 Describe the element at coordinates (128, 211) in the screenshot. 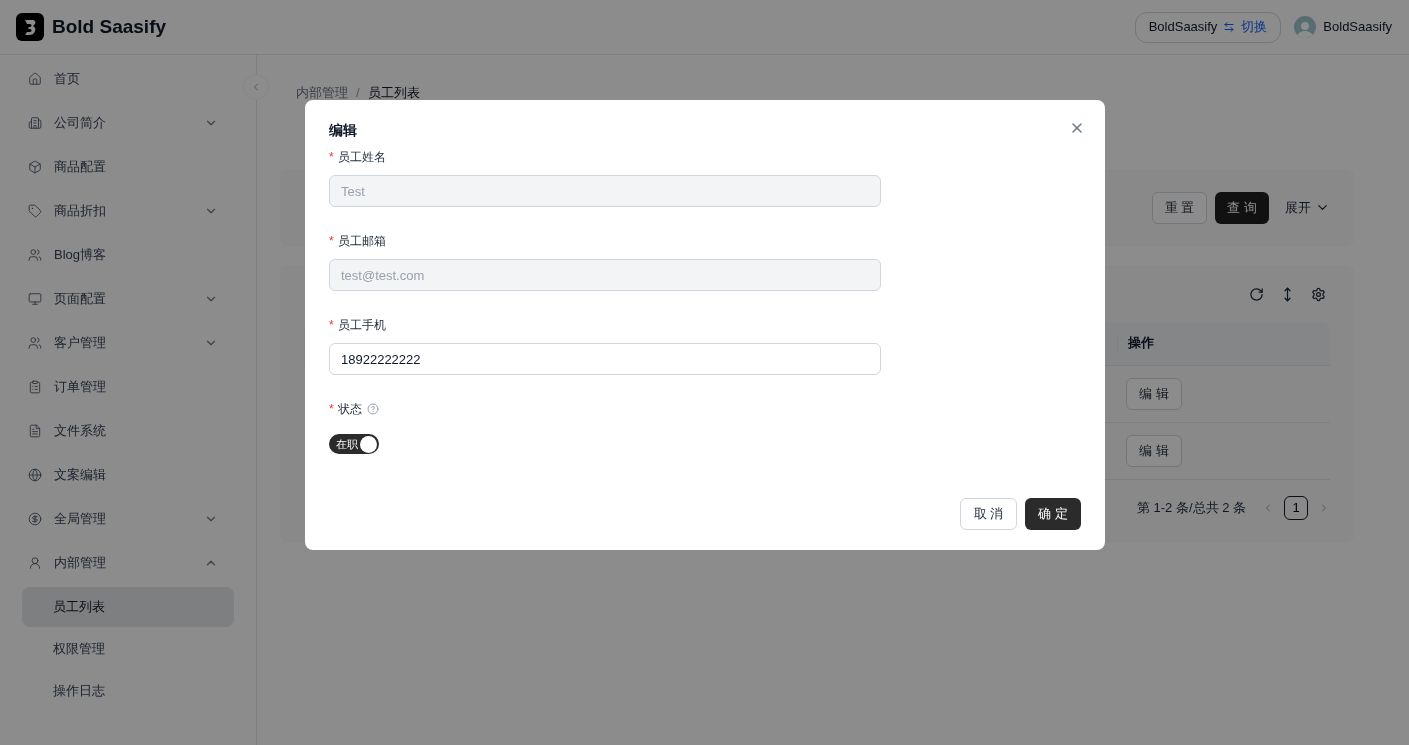

I see `sidebar-item: 商品折扣` at that location.